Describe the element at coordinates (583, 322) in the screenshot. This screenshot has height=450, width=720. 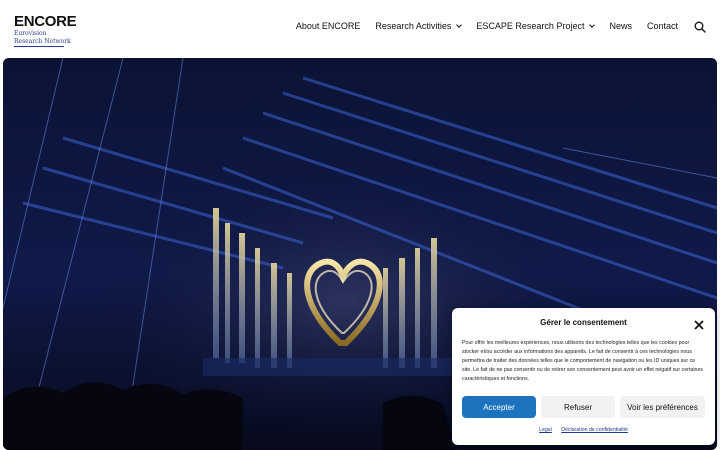
I see `consent-title: Gérer le consentement` at that location.